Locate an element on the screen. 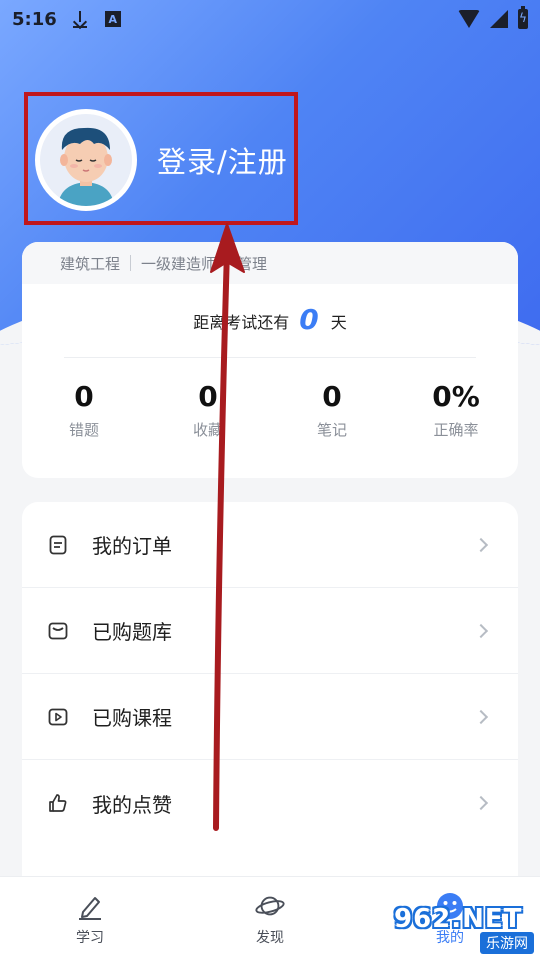  tag-item: 一级建造师 is located at coordinates (179, 263).